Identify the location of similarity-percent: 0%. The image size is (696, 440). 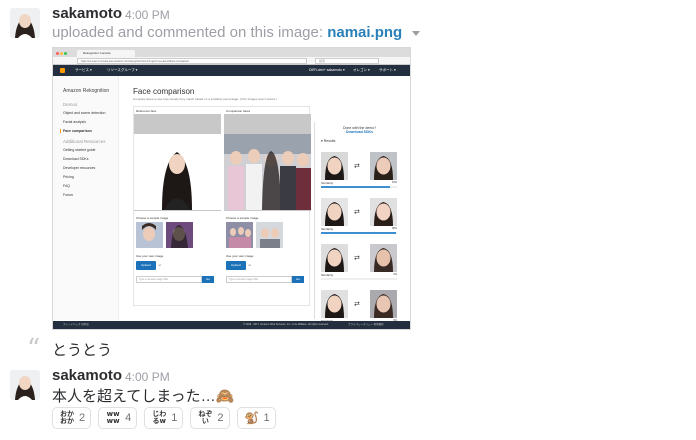
(395, 274).